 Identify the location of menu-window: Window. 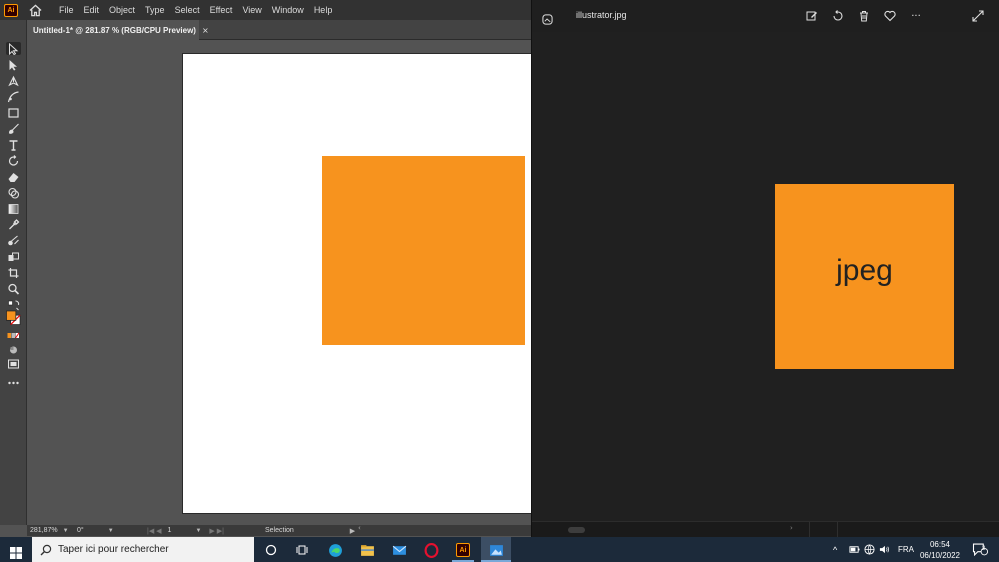
(288, 10).